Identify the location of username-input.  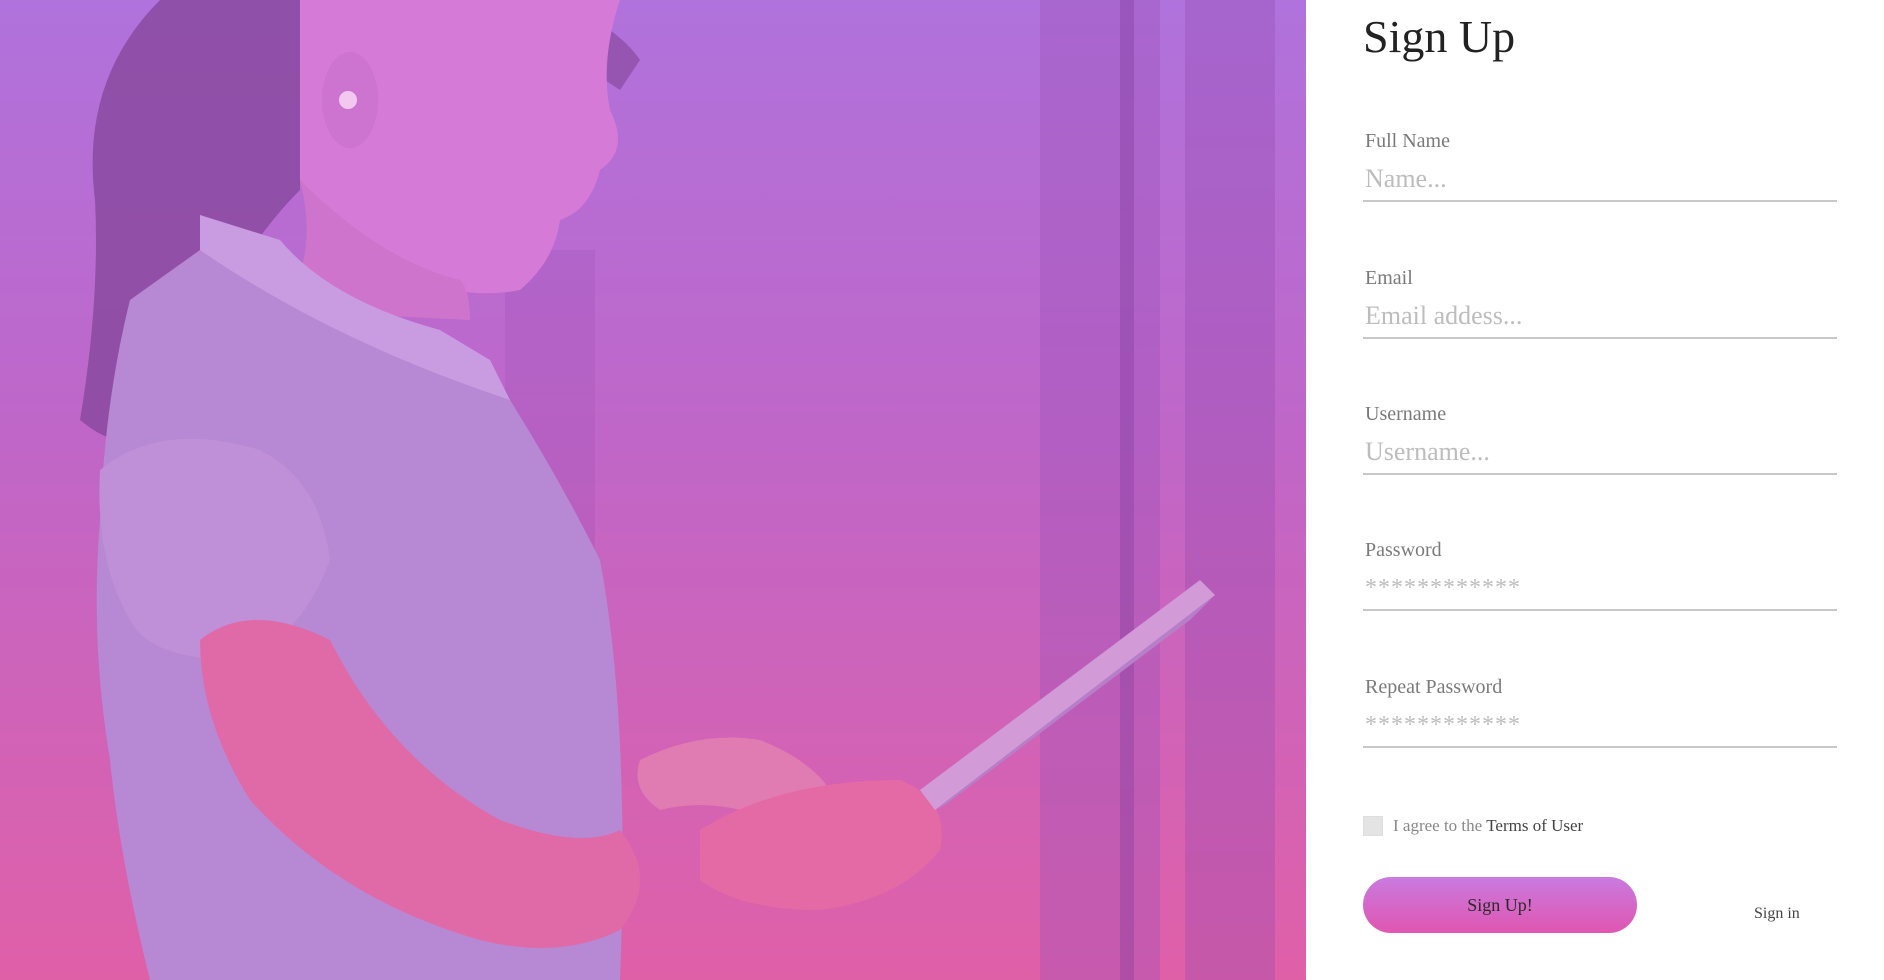
(1600, 453).